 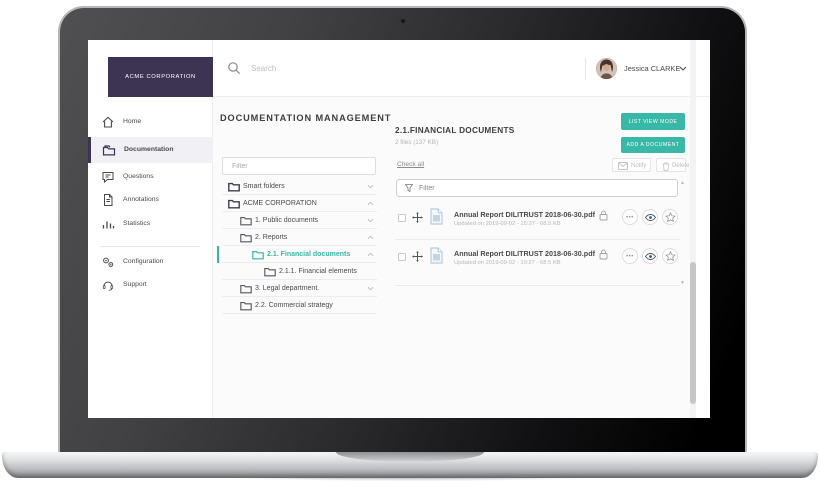 What do you see at coordinates (141, 199) in the screenshot?
I see `sidebar-item-label: Annotations` at bounding box center [141, 199].